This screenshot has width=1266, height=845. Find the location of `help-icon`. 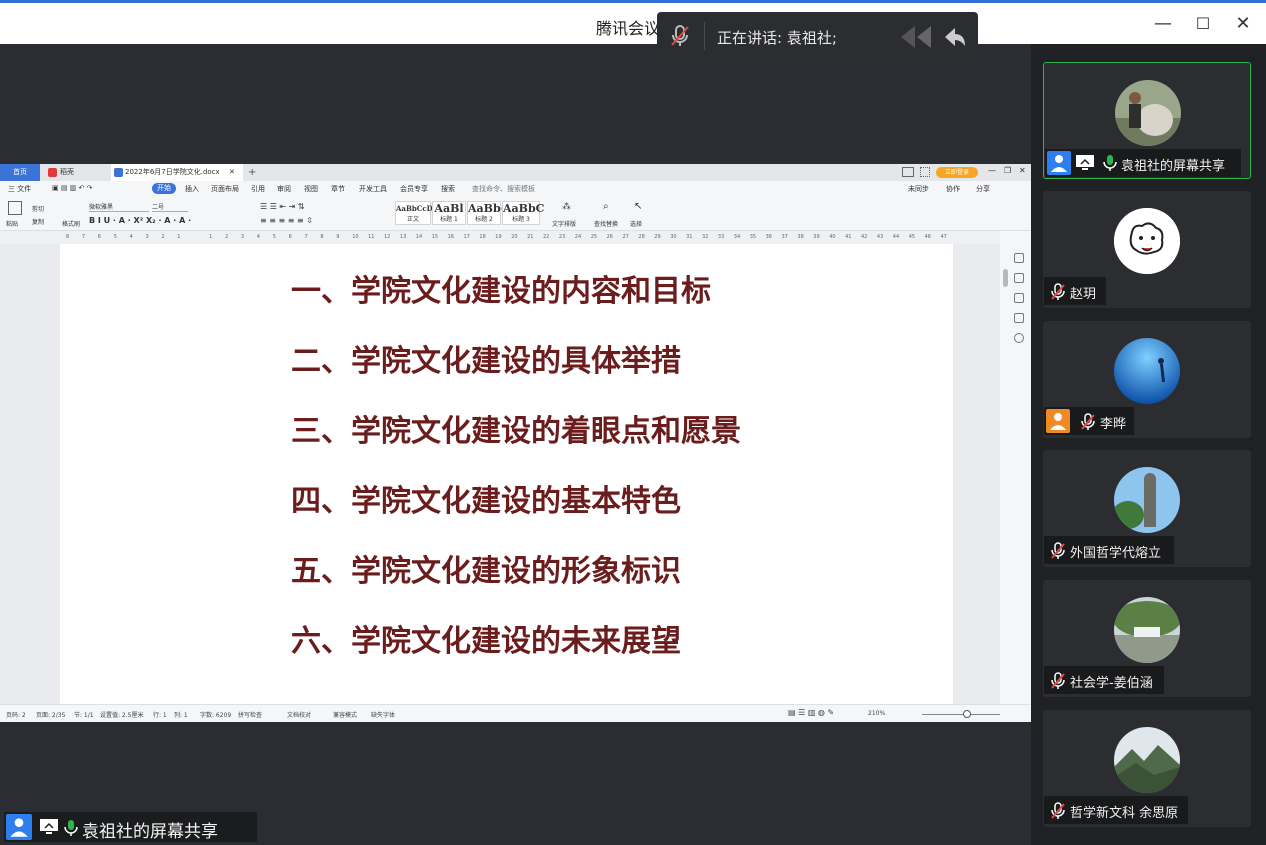

help-icon is located at coordinates (1019, 338).